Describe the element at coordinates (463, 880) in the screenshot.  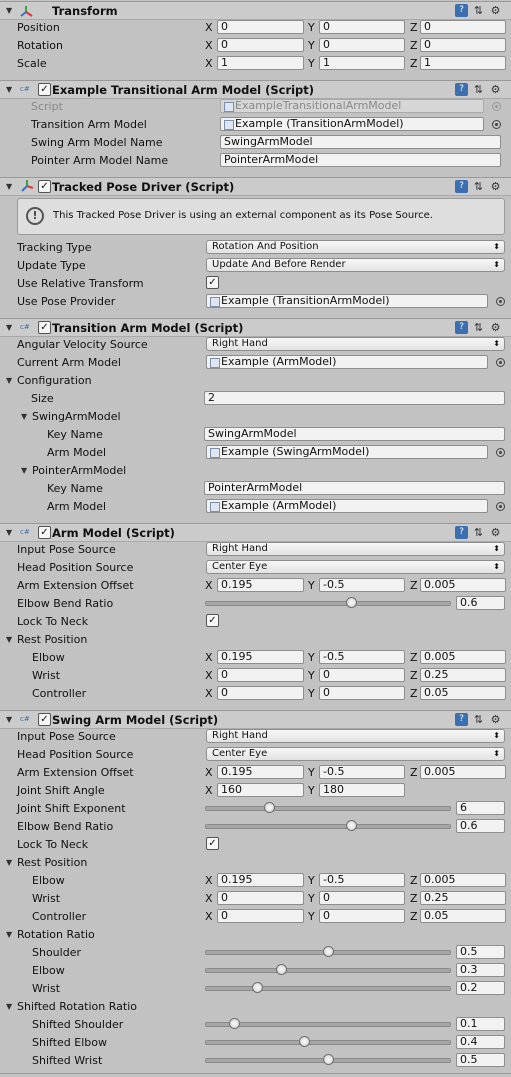
I see `elbow-z-field: 0.005` at that location.